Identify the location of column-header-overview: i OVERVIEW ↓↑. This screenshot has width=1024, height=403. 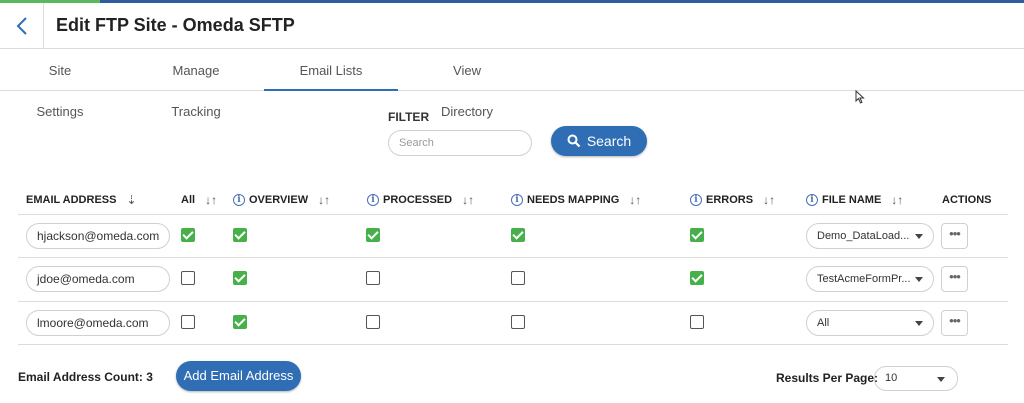
(281, 200).